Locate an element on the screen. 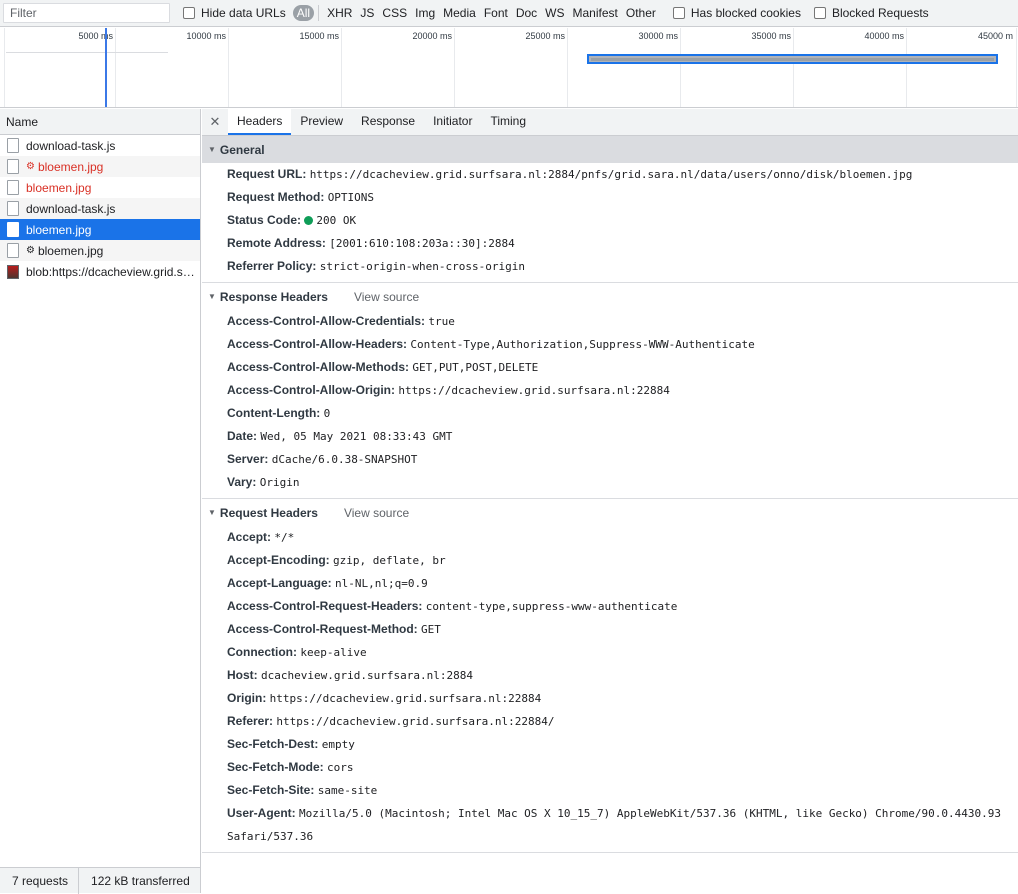 The image size is (1018, 894). header-value: strict-origin-when-cross-origin is located at coordinates (422, 266).